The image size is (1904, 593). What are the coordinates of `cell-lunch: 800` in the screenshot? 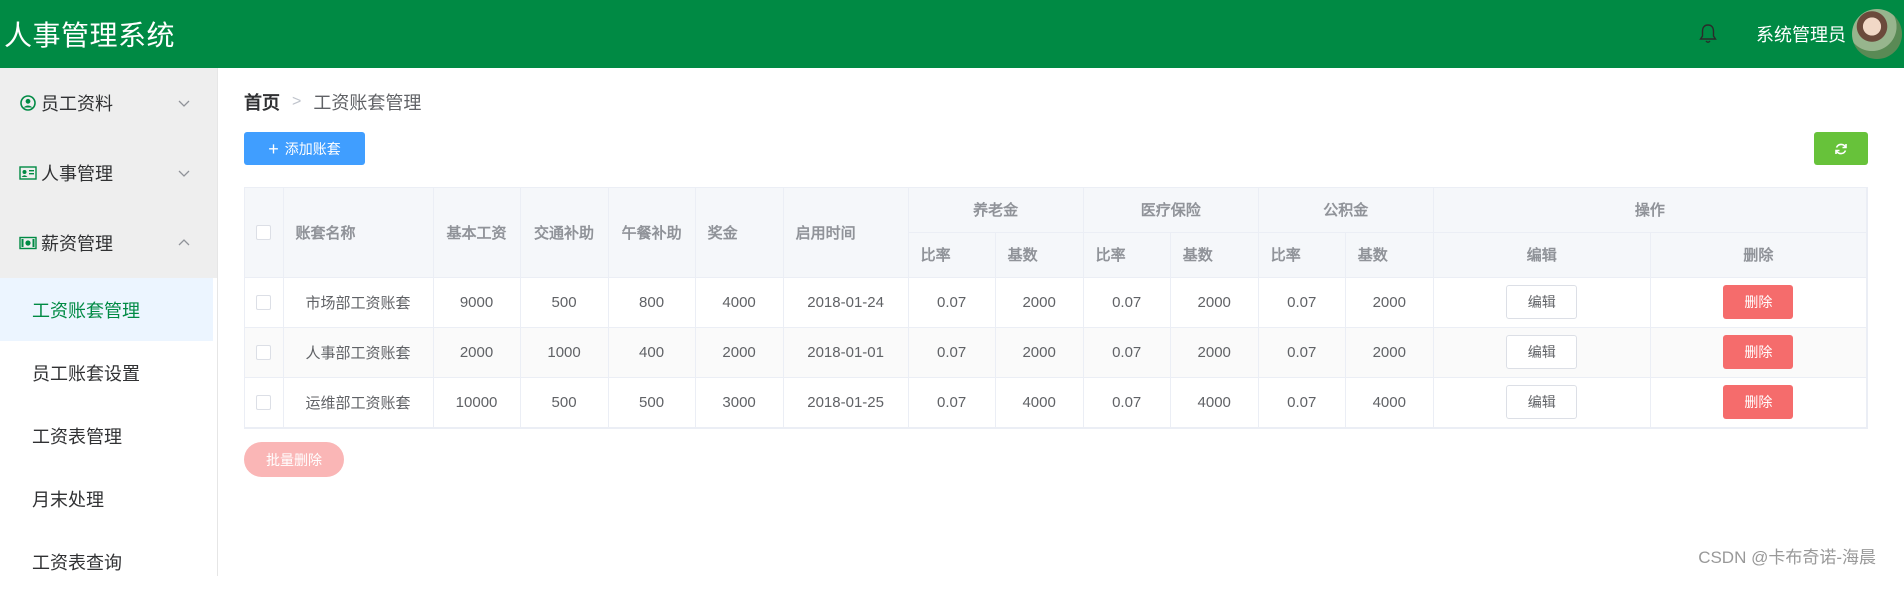 It's located at (651, 302).